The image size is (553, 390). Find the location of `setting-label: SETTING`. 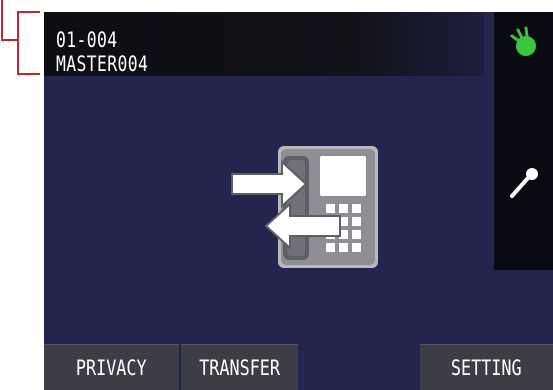

setting-label: SETTING is located at coordinates (486, 368).